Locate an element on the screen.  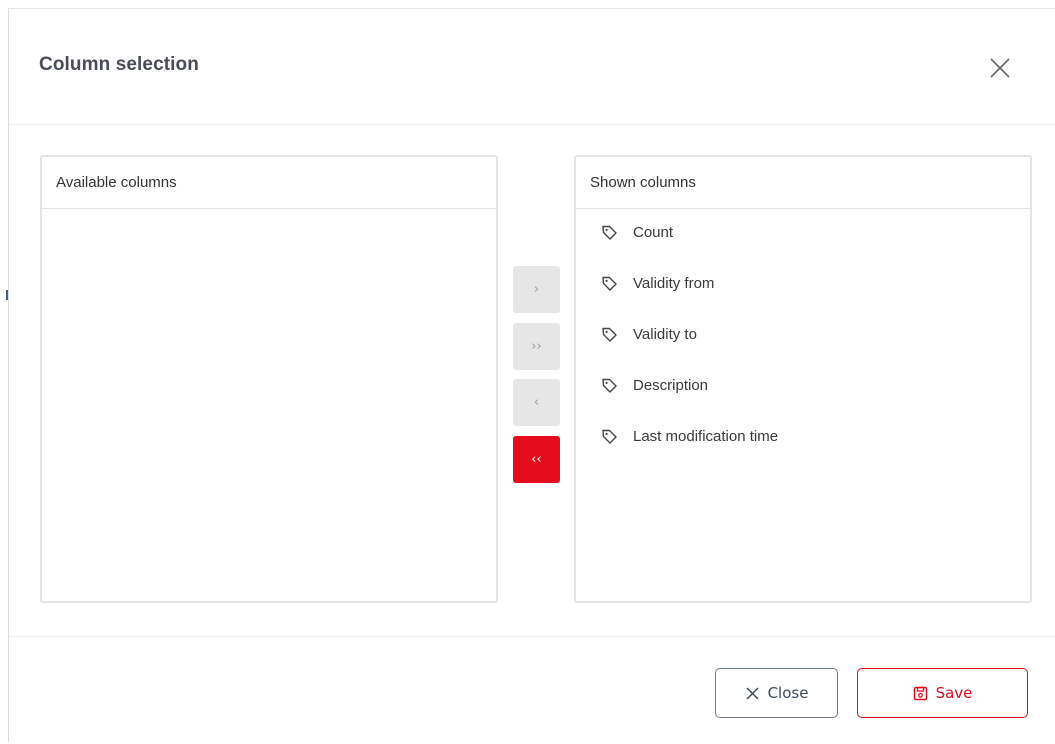
shown-columns-title: Shown columns is located at coordinates (803, 183).